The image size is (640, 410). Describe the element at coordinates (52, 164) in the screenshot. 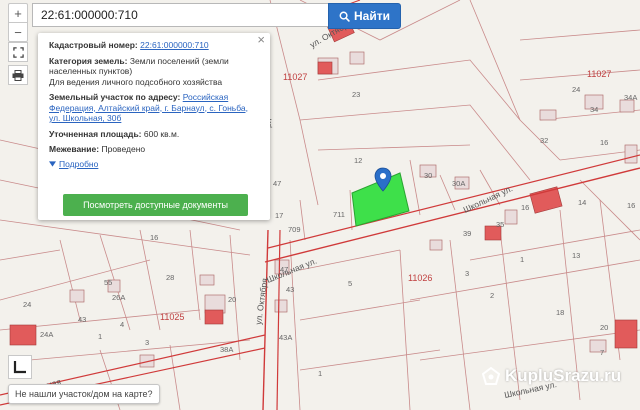

I see `chevron-down-icon` at that location.